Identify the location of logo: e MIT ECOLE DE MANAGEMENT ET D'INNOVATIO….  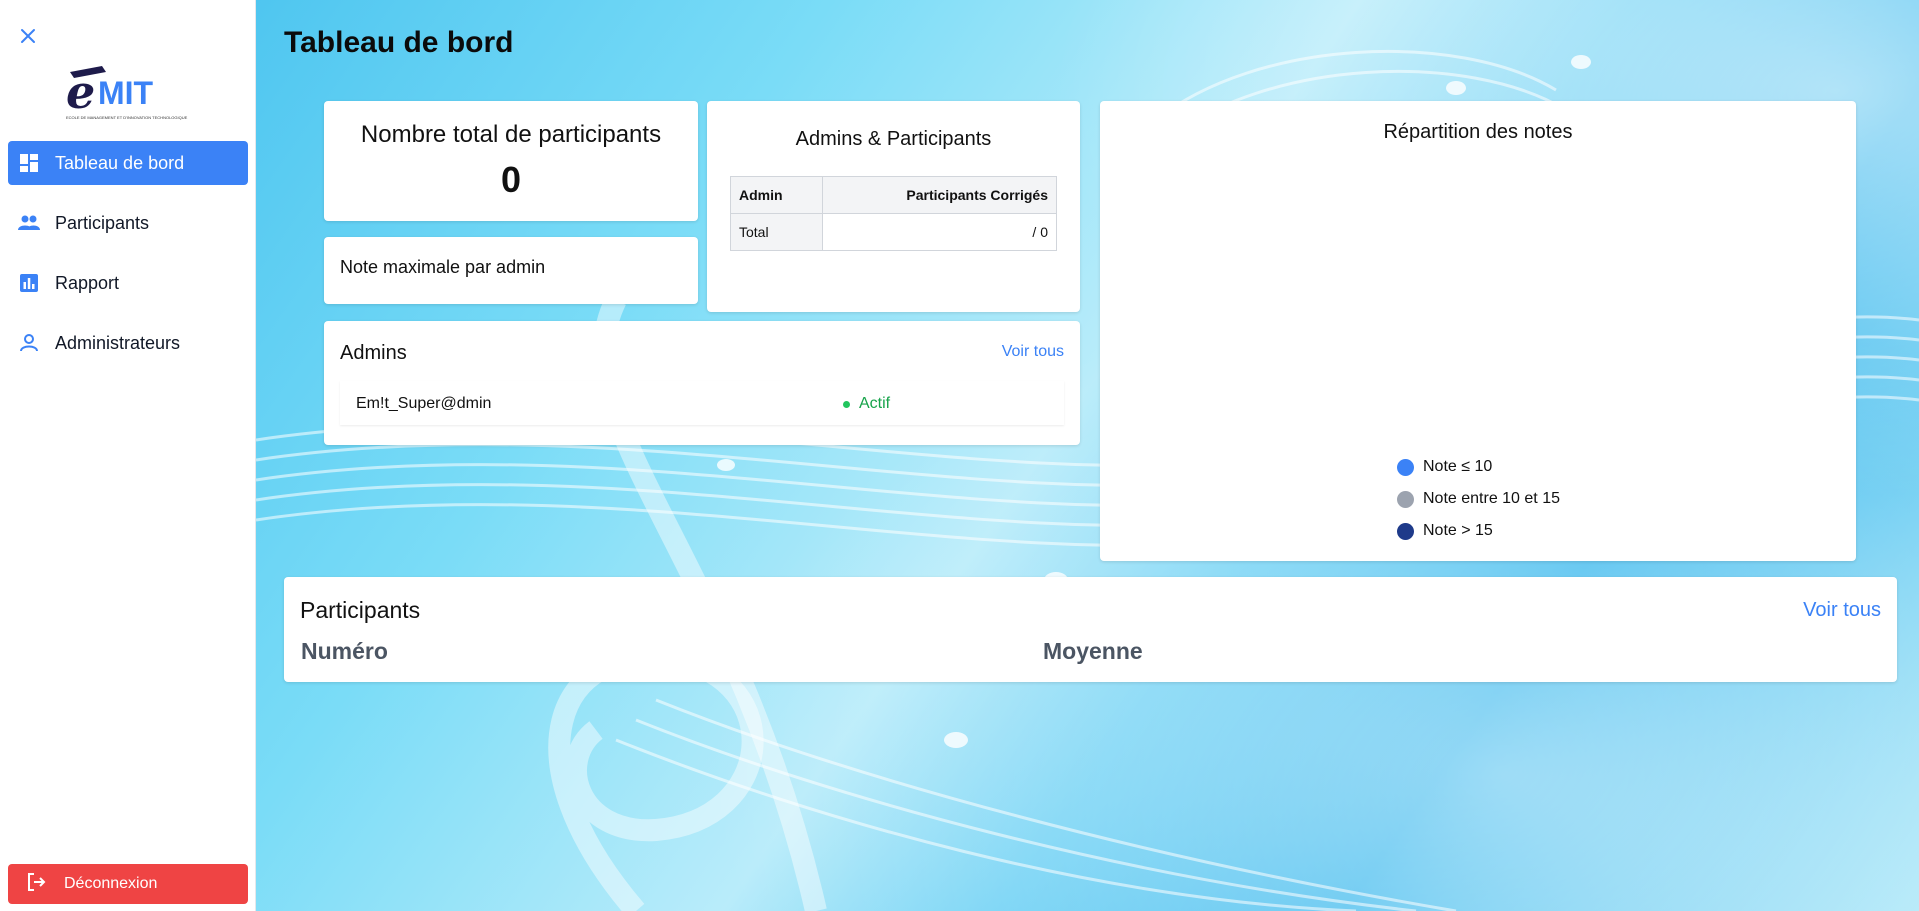
(127, 94).